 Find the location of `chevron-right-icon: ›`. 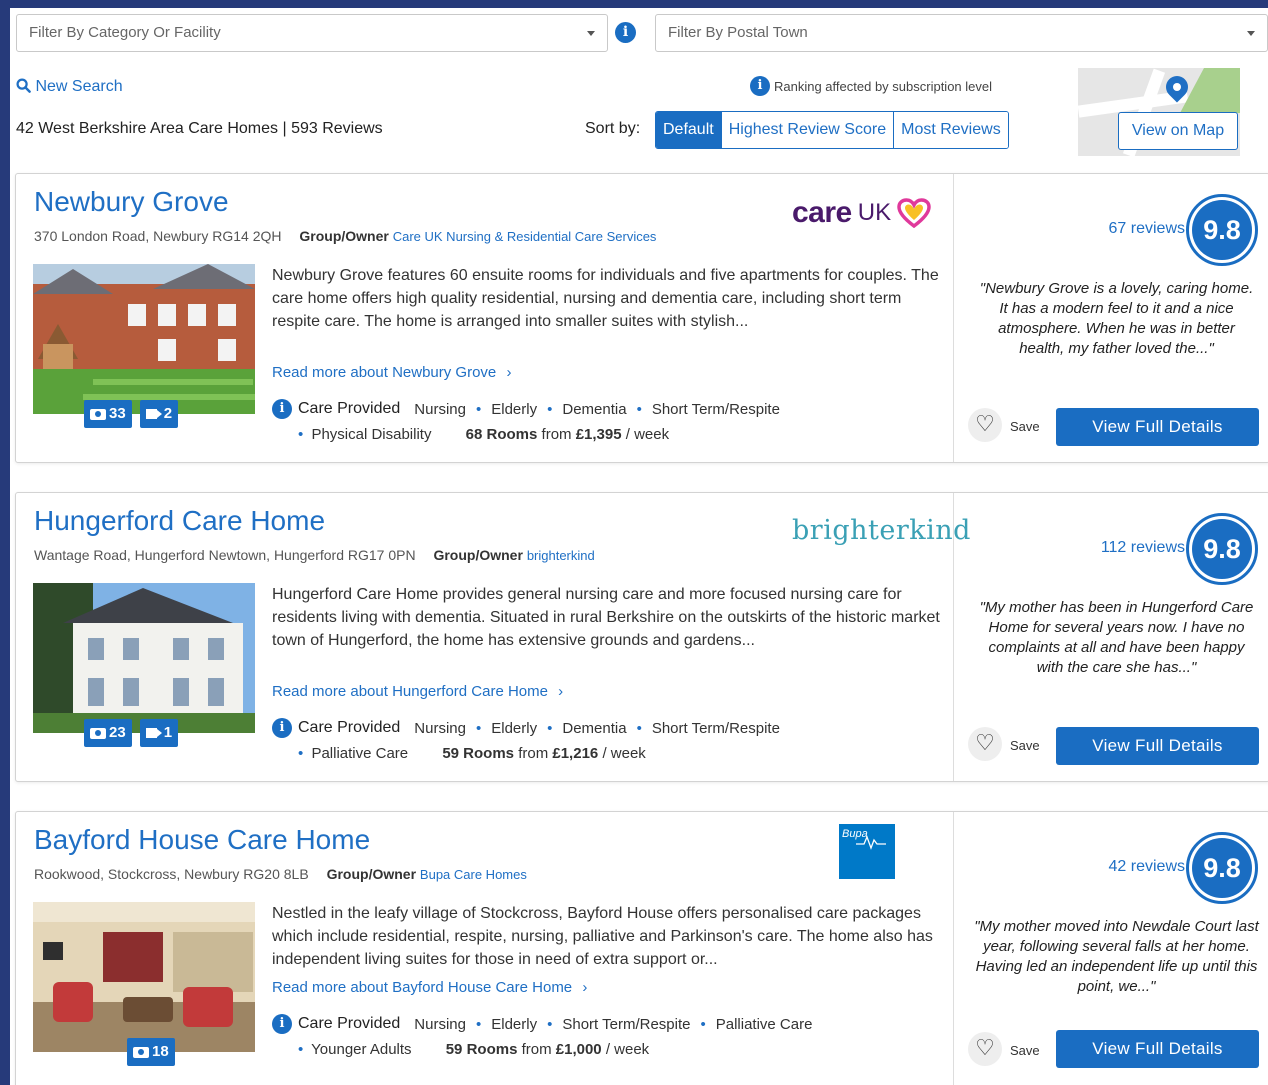

chevron-right-icon: › is located at coordinates (509, 372).